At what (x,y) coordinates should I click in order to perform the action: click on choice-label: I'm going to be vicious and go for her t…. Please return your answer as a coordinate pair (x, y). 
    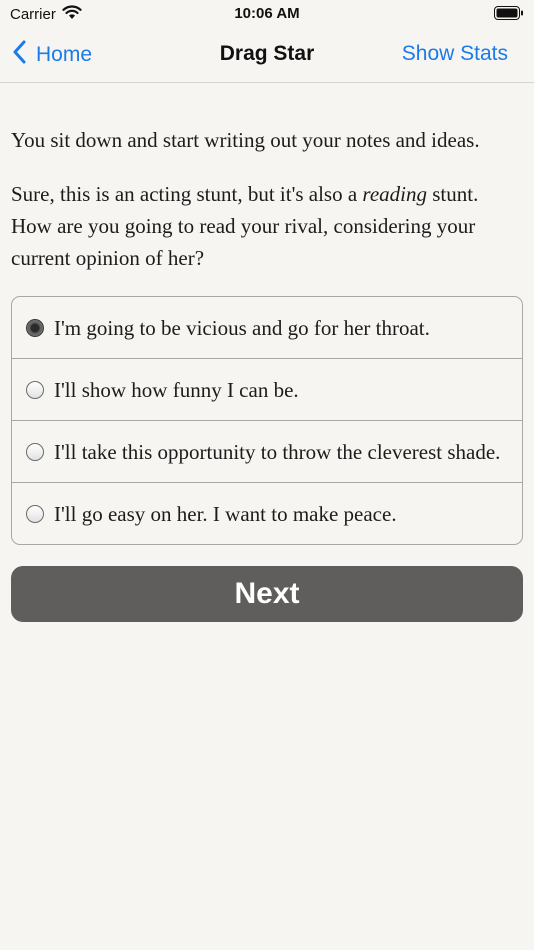
    Looking at the image, I should click on (242, 328).